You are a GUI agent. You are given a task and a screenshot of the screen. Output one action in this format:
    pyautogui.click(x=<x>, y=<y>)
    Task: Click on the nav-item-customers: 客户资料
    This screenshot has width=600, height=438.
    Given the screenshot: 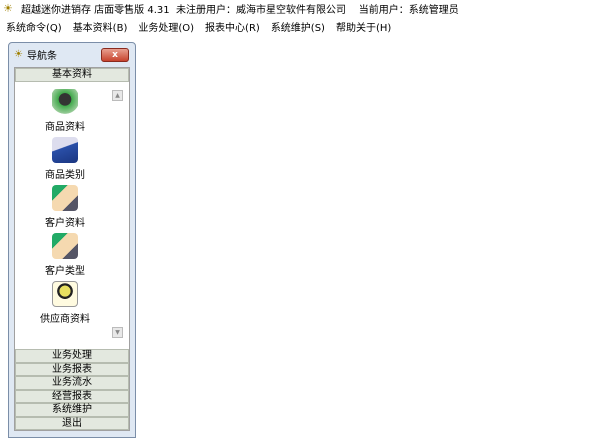 What is the action you would take?
    pyautogui.click(x=65, y=207)
    